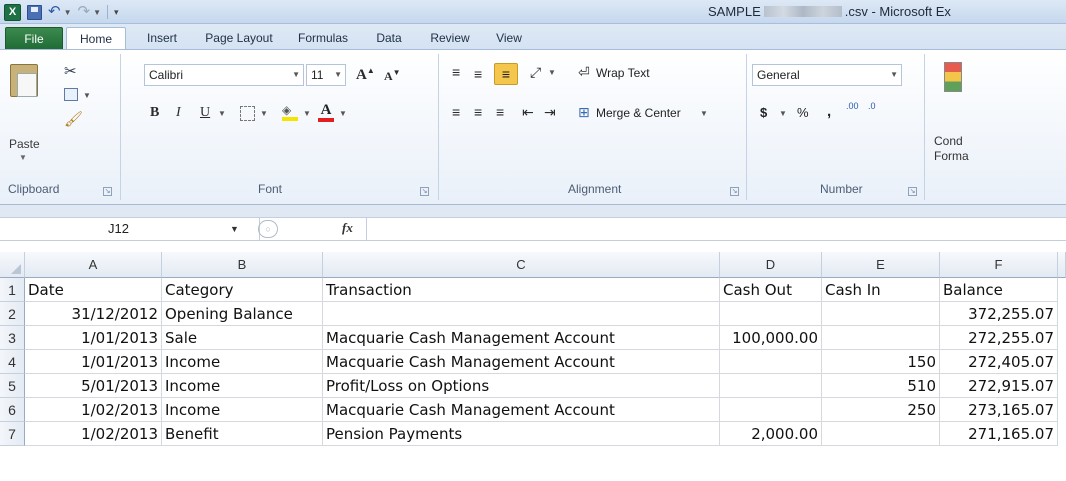  Describe the element at coordinates (93, 314) in the screenshot. I see `cell-a2: 31/12/2012` at that location.